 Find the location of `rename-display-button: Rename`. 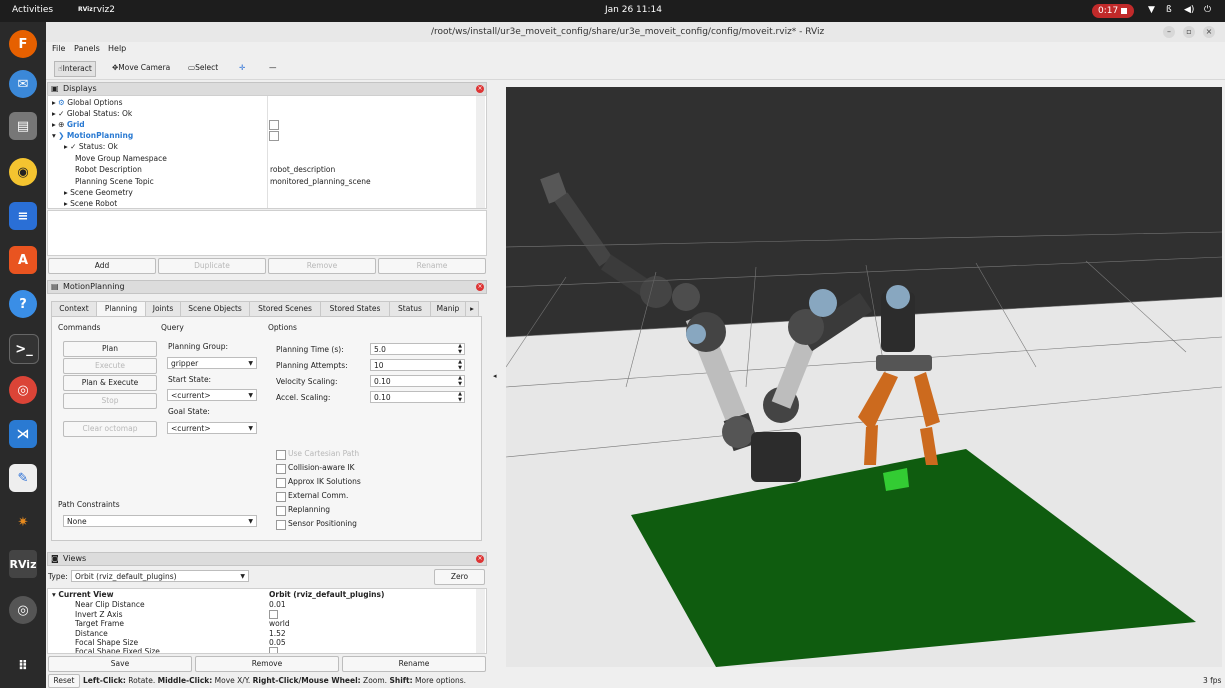

rename-display-button: Rename is located at coordinates (432, 266).